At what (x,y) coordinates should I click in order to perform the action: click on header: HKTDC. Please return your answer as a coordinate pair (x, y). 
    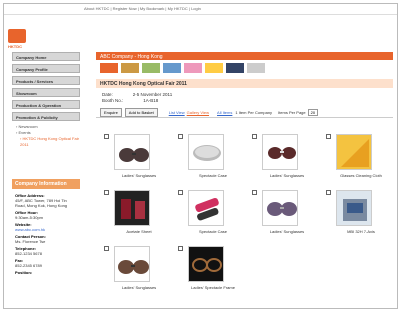
    Looking at the image, I should click on (200, 32).